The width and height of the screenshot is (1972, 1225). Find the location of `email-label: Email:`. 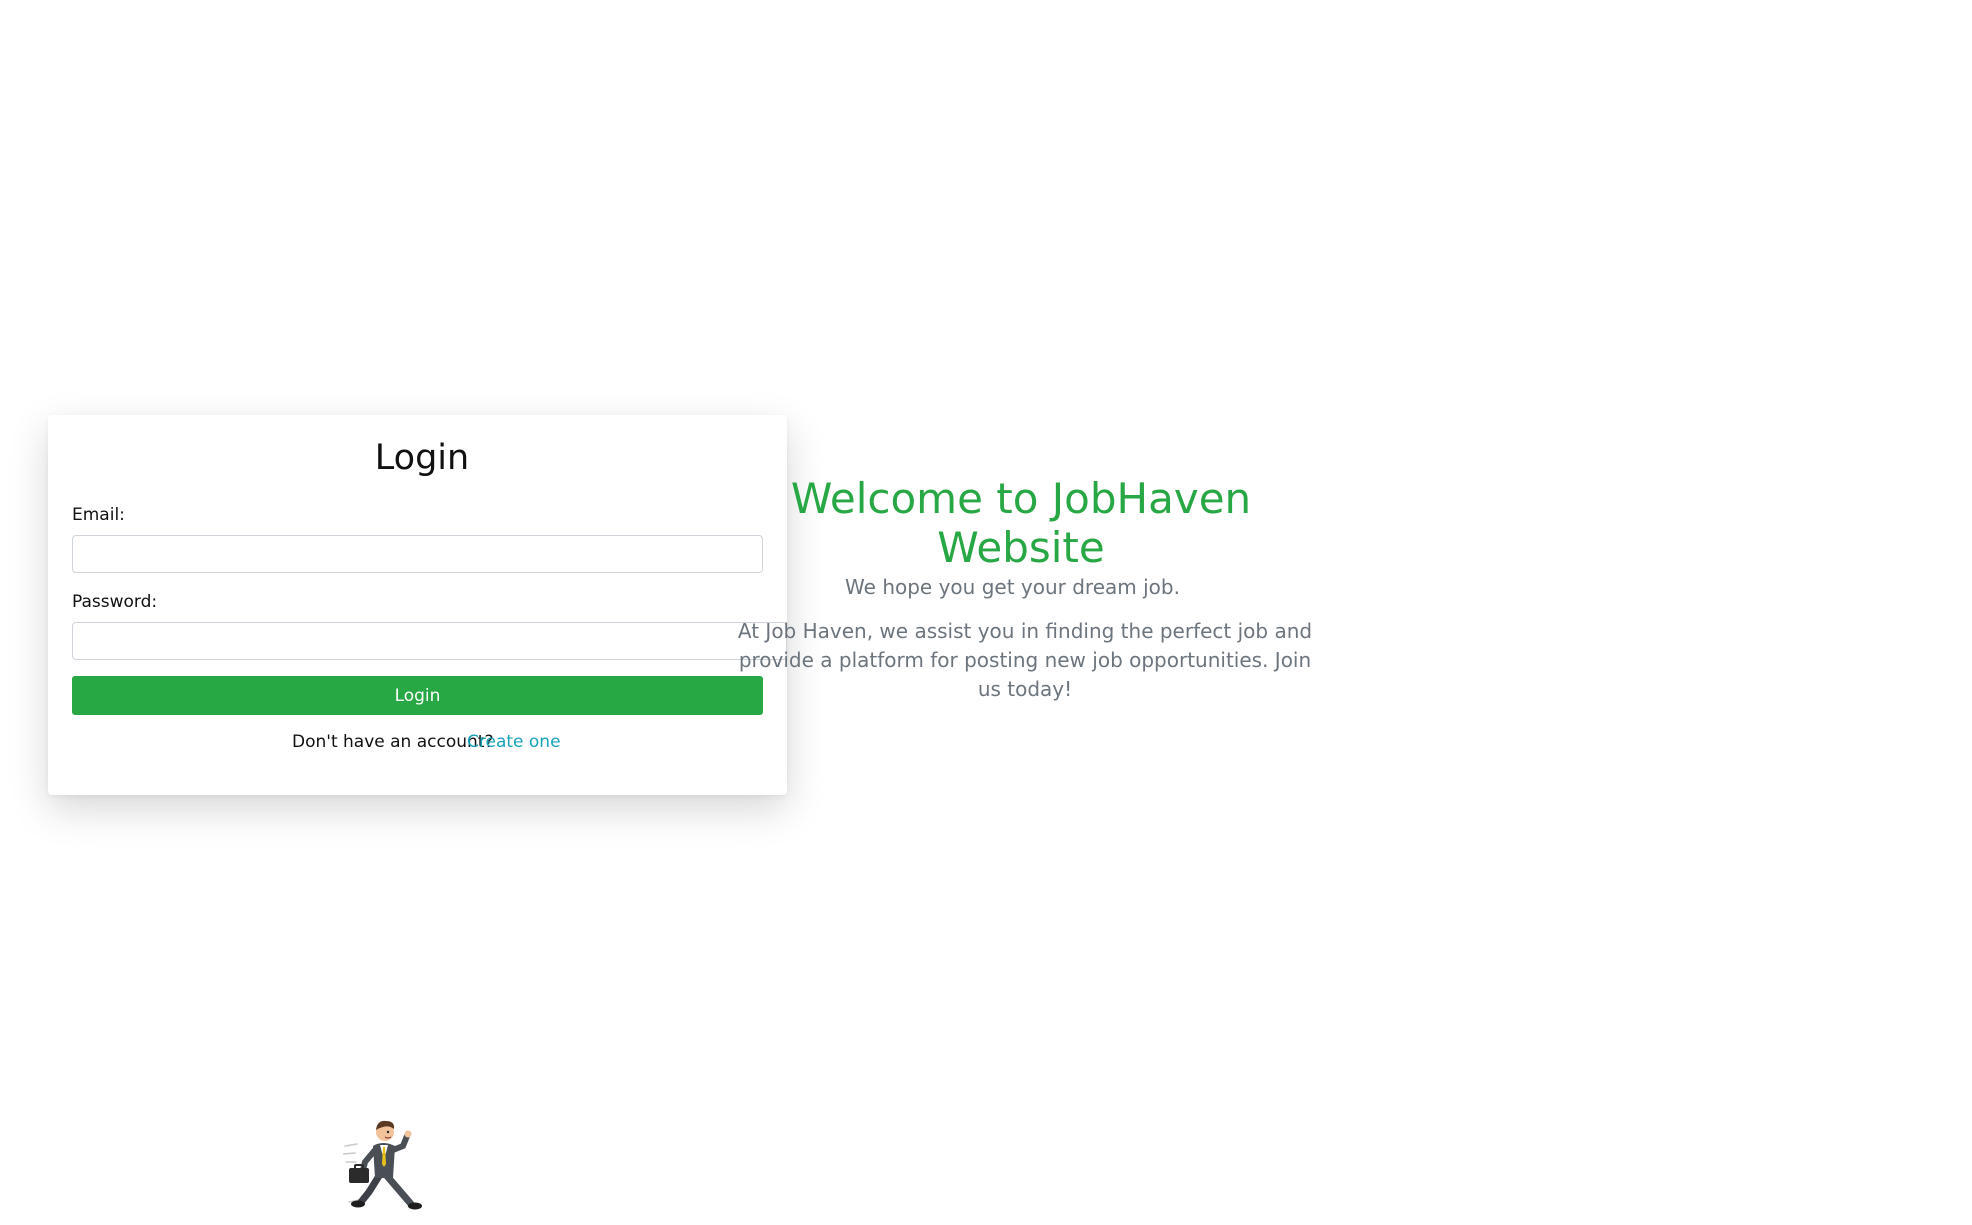

email-label: Email: is located at coordinates (98, 515).